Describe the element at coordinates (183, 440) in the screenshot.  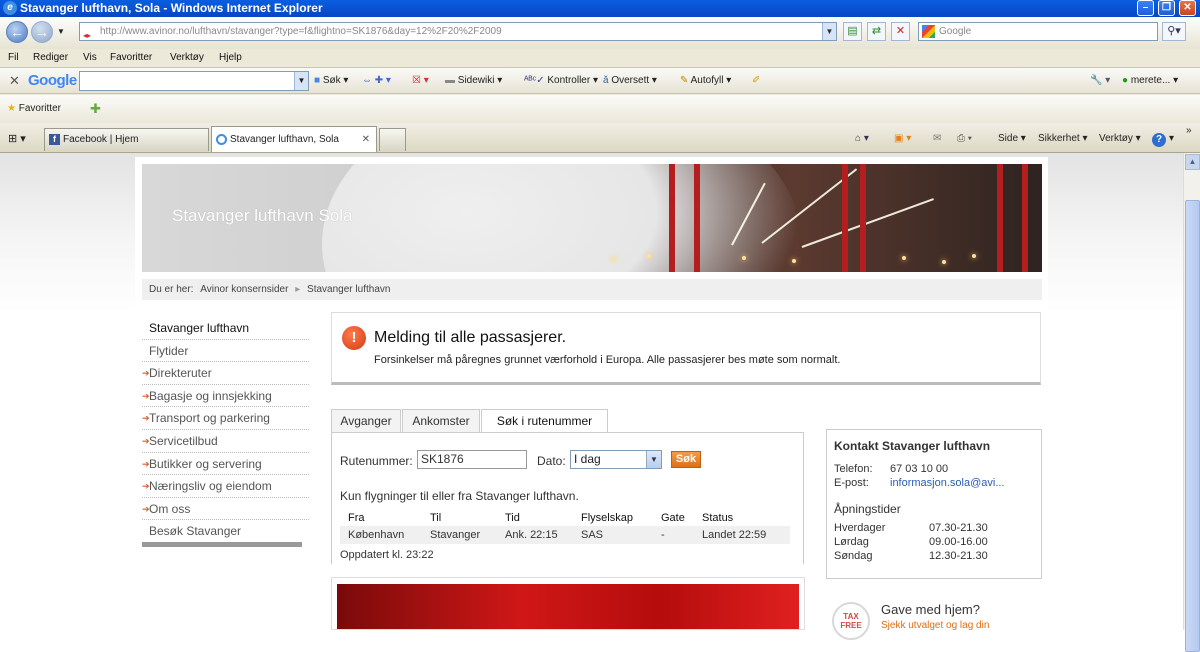
I see `nav-item-label: Servicetilbud` at that location.